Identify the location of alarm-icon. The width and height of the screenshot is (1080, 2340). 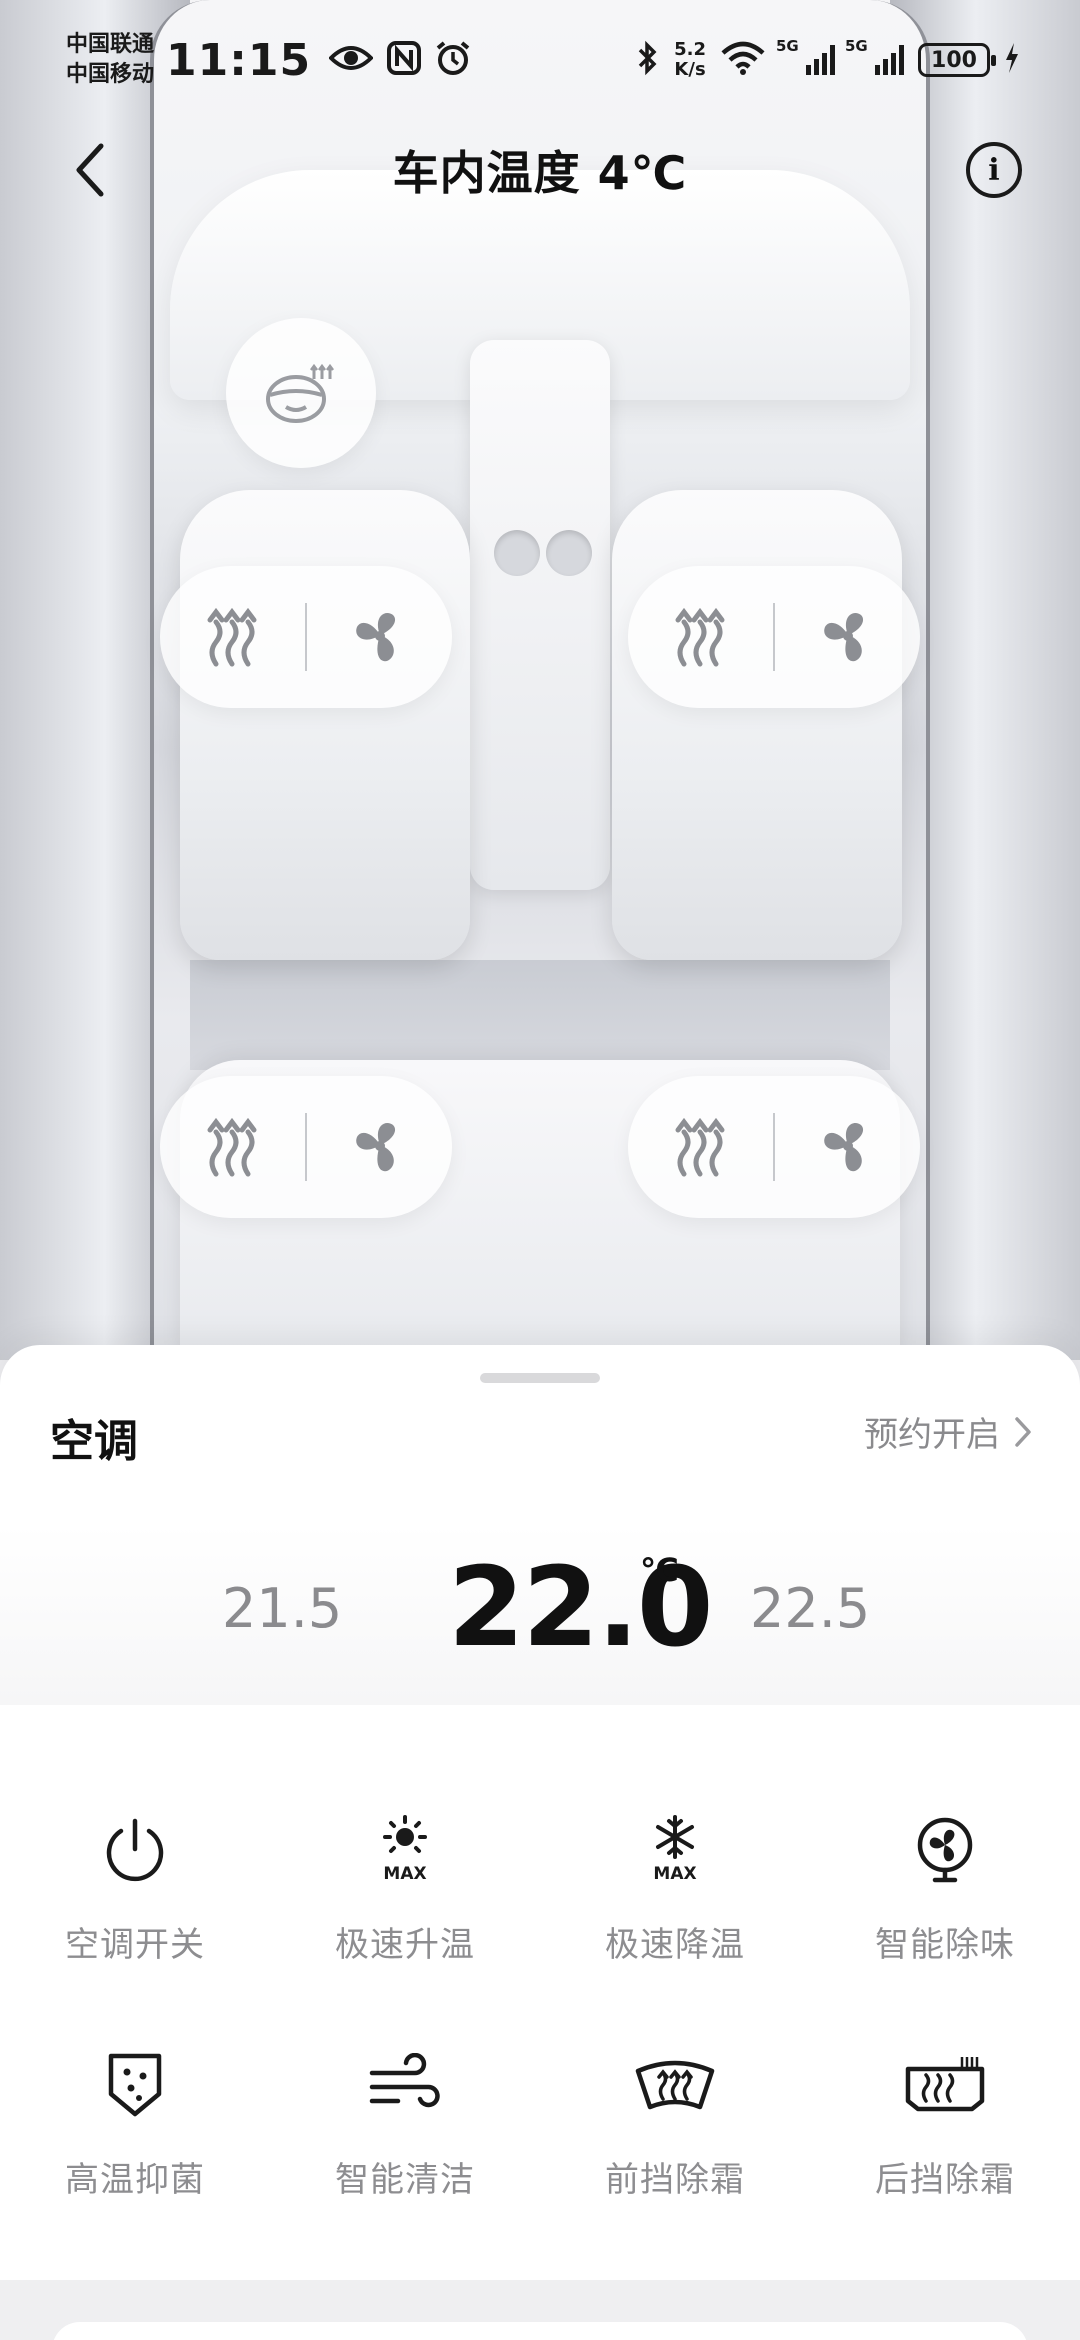
(453, 60).